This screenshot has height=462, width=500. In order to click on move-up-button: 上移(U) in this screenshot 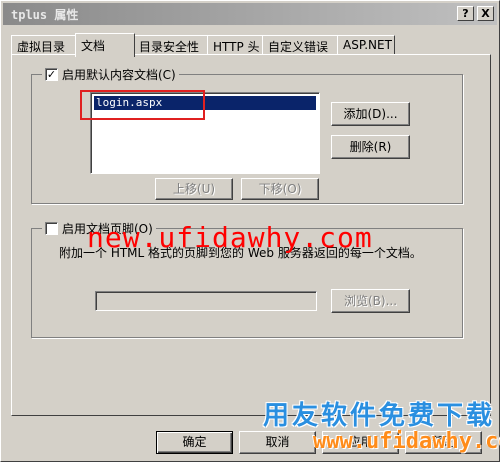, I will do `click(194, 189)`.